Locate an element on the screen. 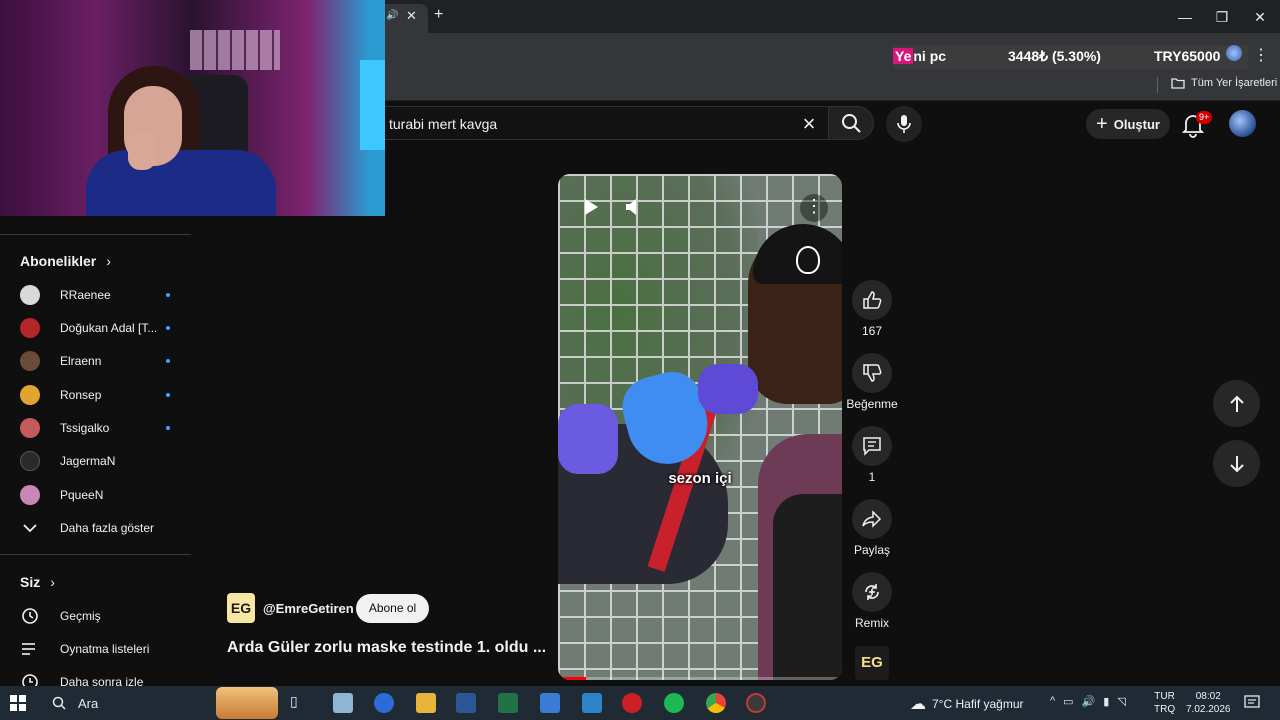  sidebar-item-elraenn: Elraenn is located at coordinates (95, 361).